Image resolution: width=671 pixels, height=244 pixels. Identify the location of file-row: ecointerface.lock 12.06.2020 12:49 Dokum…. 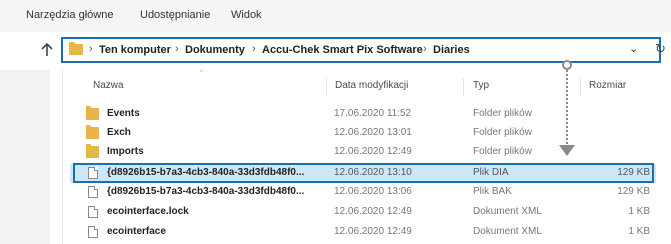
(363, 212).